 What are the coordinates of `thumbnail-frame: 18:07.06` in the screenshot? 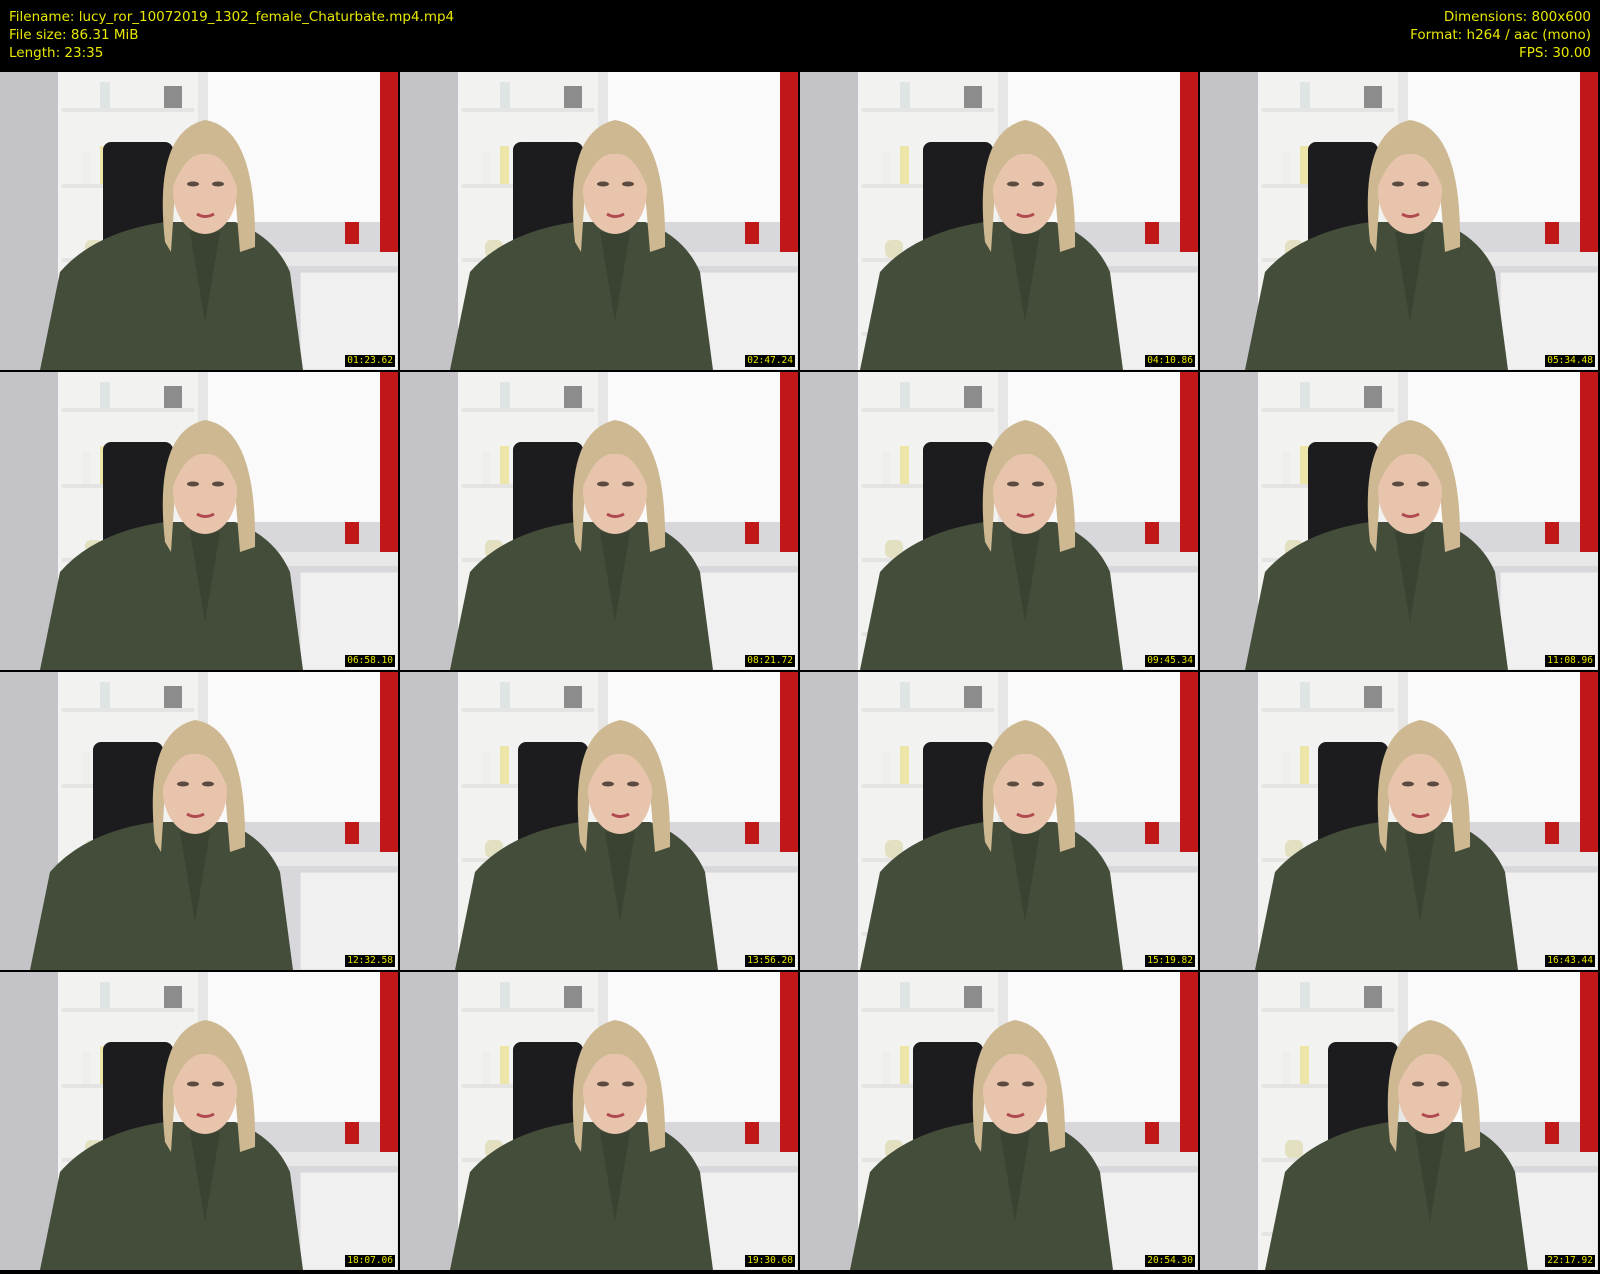 It's located at (199, 1121).